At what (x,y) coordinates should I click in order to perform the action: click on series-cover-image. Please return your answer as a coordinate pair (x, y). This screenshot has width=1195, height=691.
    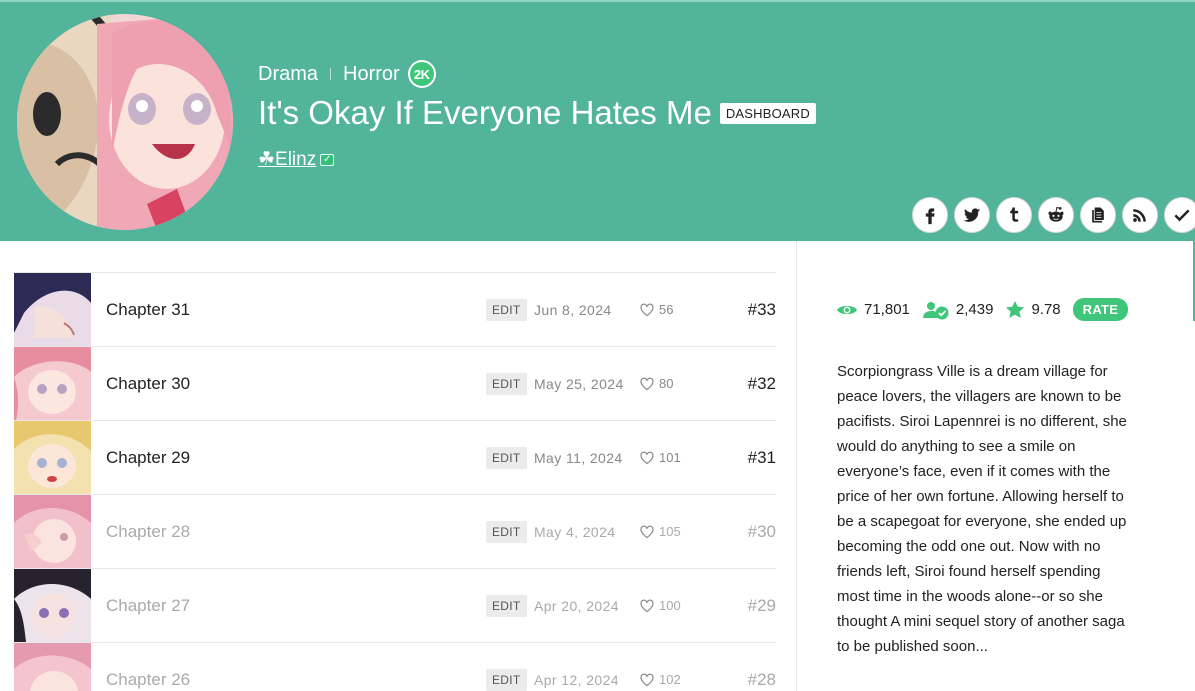
    Looking at the image, I should click on (125, 122).